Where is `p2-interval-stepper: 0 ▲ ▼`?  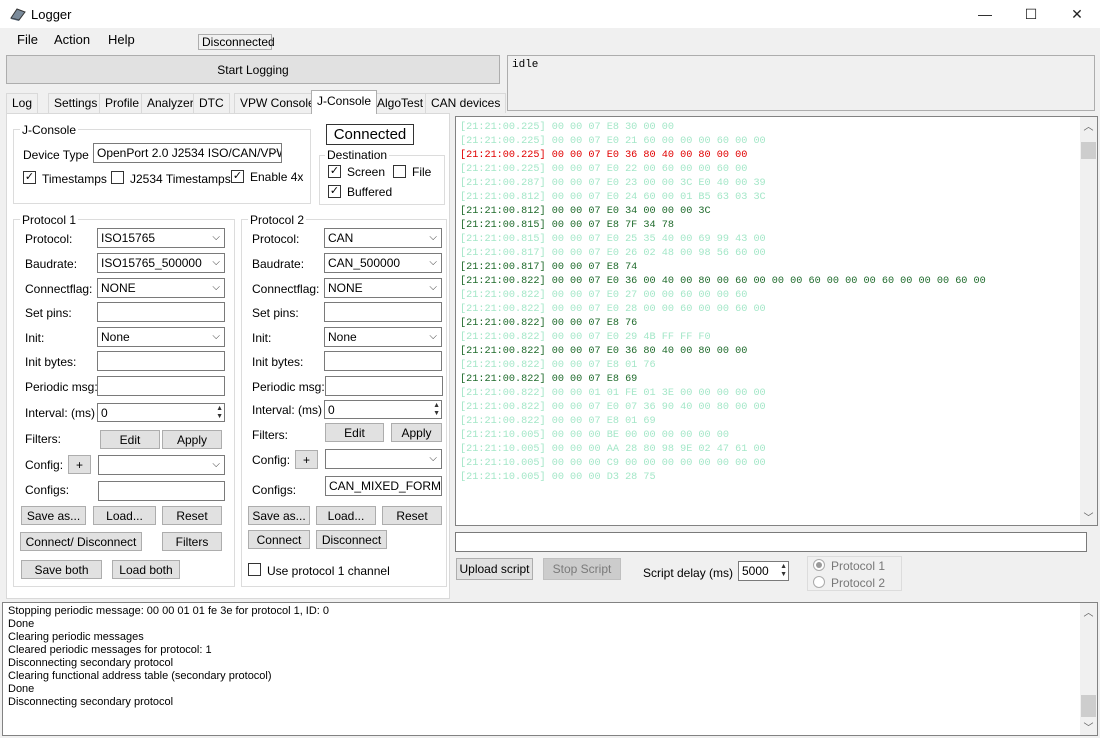
p2-interval-stepper: 0 ▲ ▼ is located at coordinates (383, 409).